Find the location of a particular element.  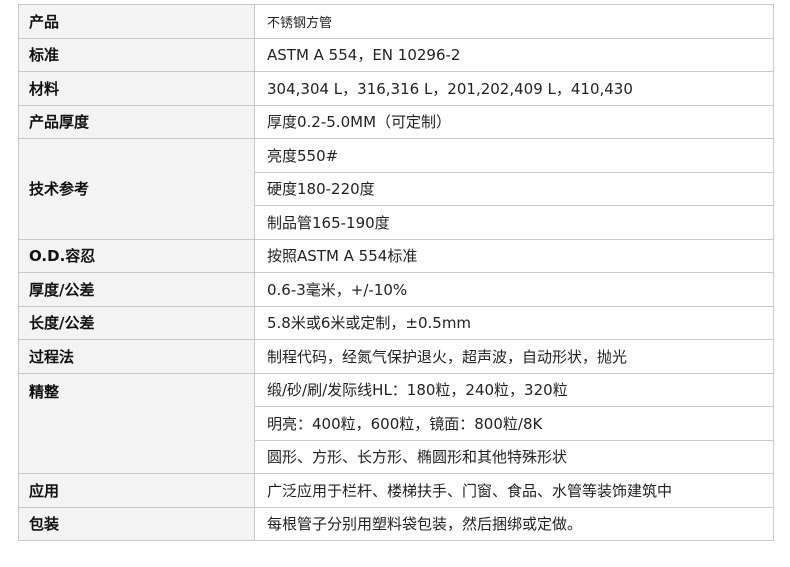

table-row: O.D.容忍 按照ASTM A 554标准 is located at coordinates (396, 255).